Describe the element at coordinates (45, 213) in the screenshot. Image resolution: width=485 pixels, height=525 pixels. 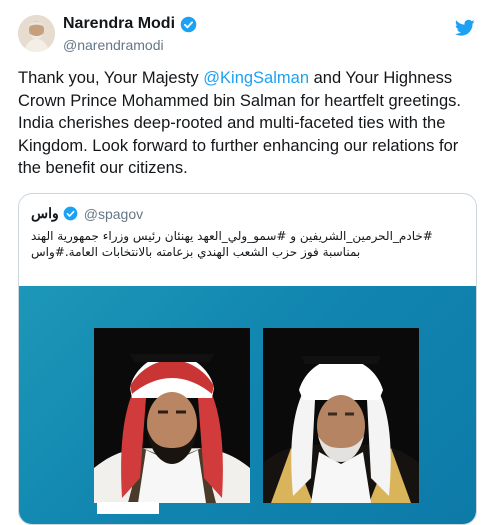
I see `quoted-author-name: واس` at that location.